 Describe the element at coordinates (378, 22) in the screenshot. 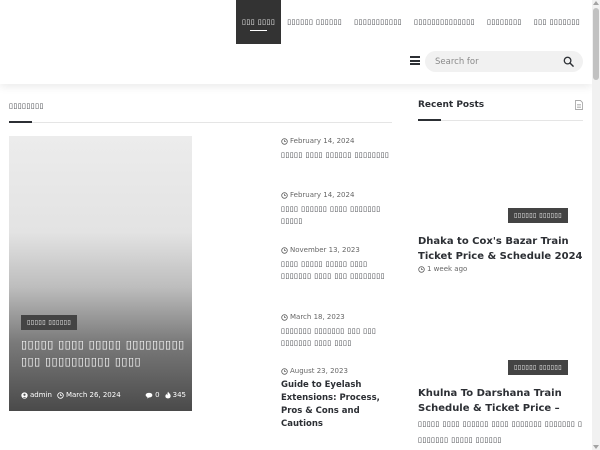

I see `nav-item-3: ▯▯▯▯▯▯▯▯▯▯▯` at that location.